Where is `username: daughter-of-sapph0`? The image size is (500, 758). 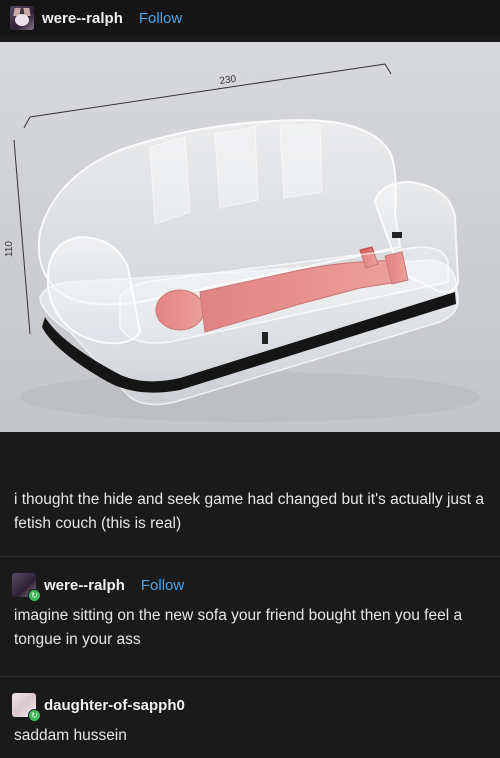 username: daughter-of-sapph0 is located at coordinates (114, 705).